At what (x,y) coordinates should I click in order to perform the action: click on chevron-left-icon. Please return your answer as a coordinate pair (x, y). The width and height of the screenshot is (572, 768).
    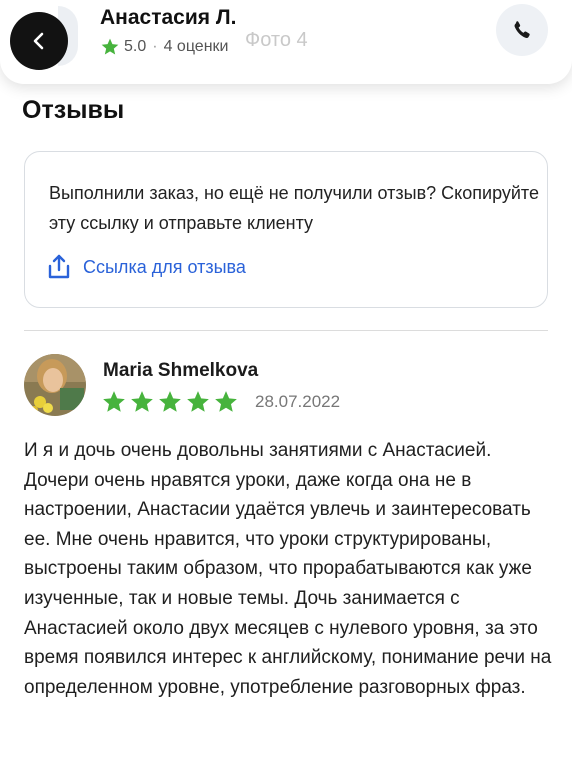
    Looking at the image, I should click on (38, 41).